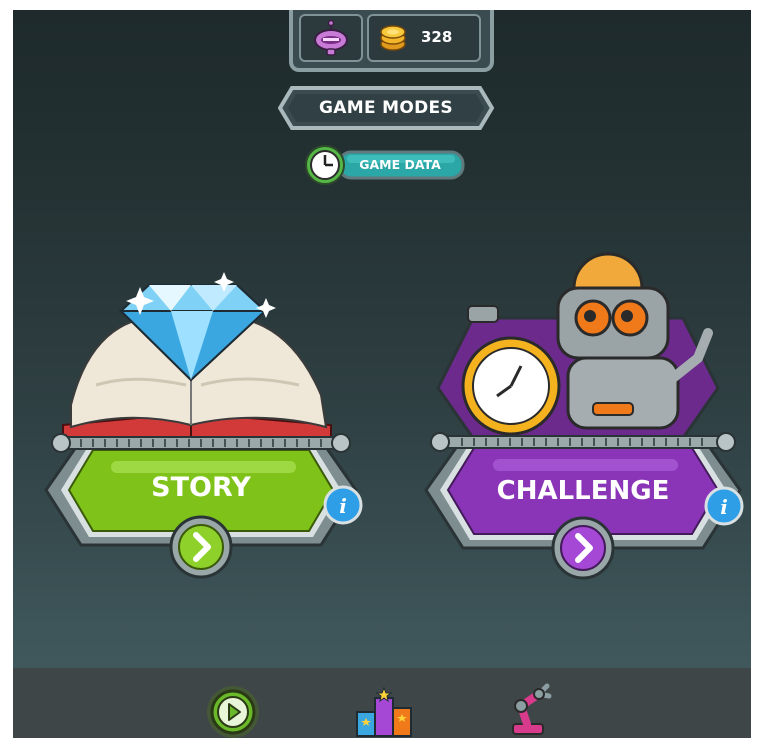 This screenshot has width=758, height=738. I want to click on robot-arm-icon, so click(530, 708).